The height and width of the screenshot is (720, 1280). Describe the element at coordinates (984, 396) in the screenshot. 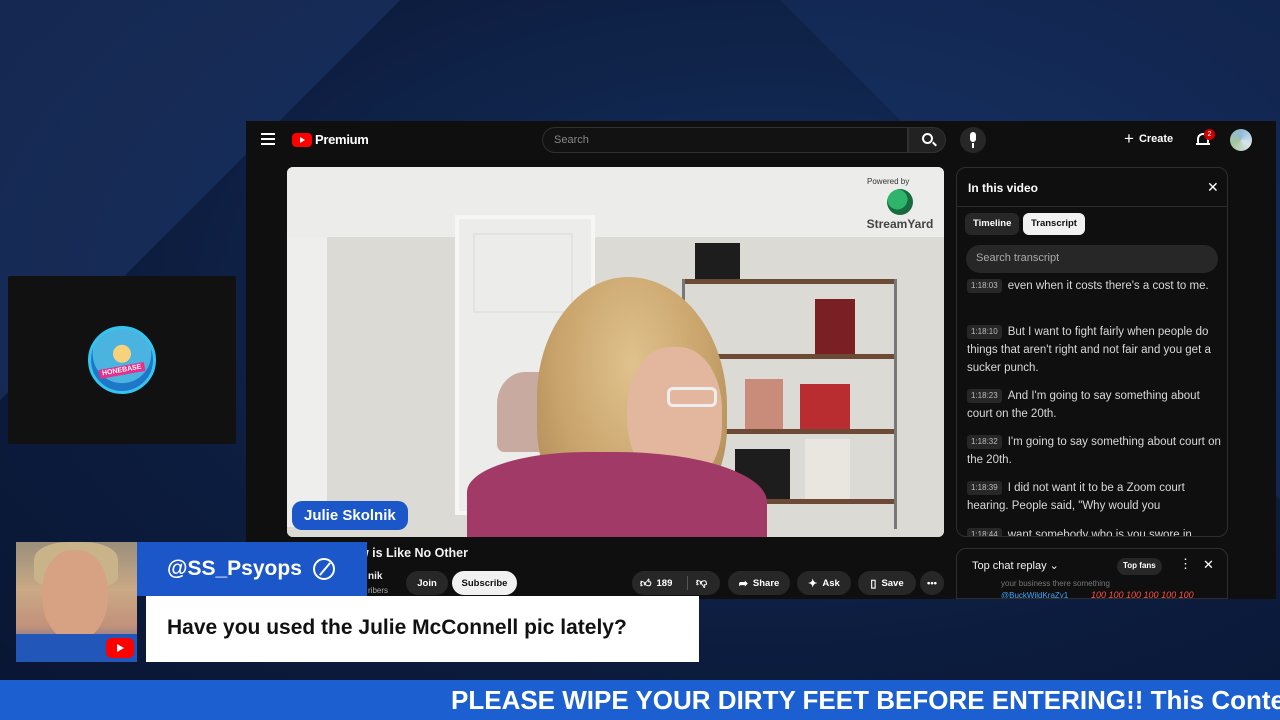

I see `segment-timestamp: 1:18:23` at that location.